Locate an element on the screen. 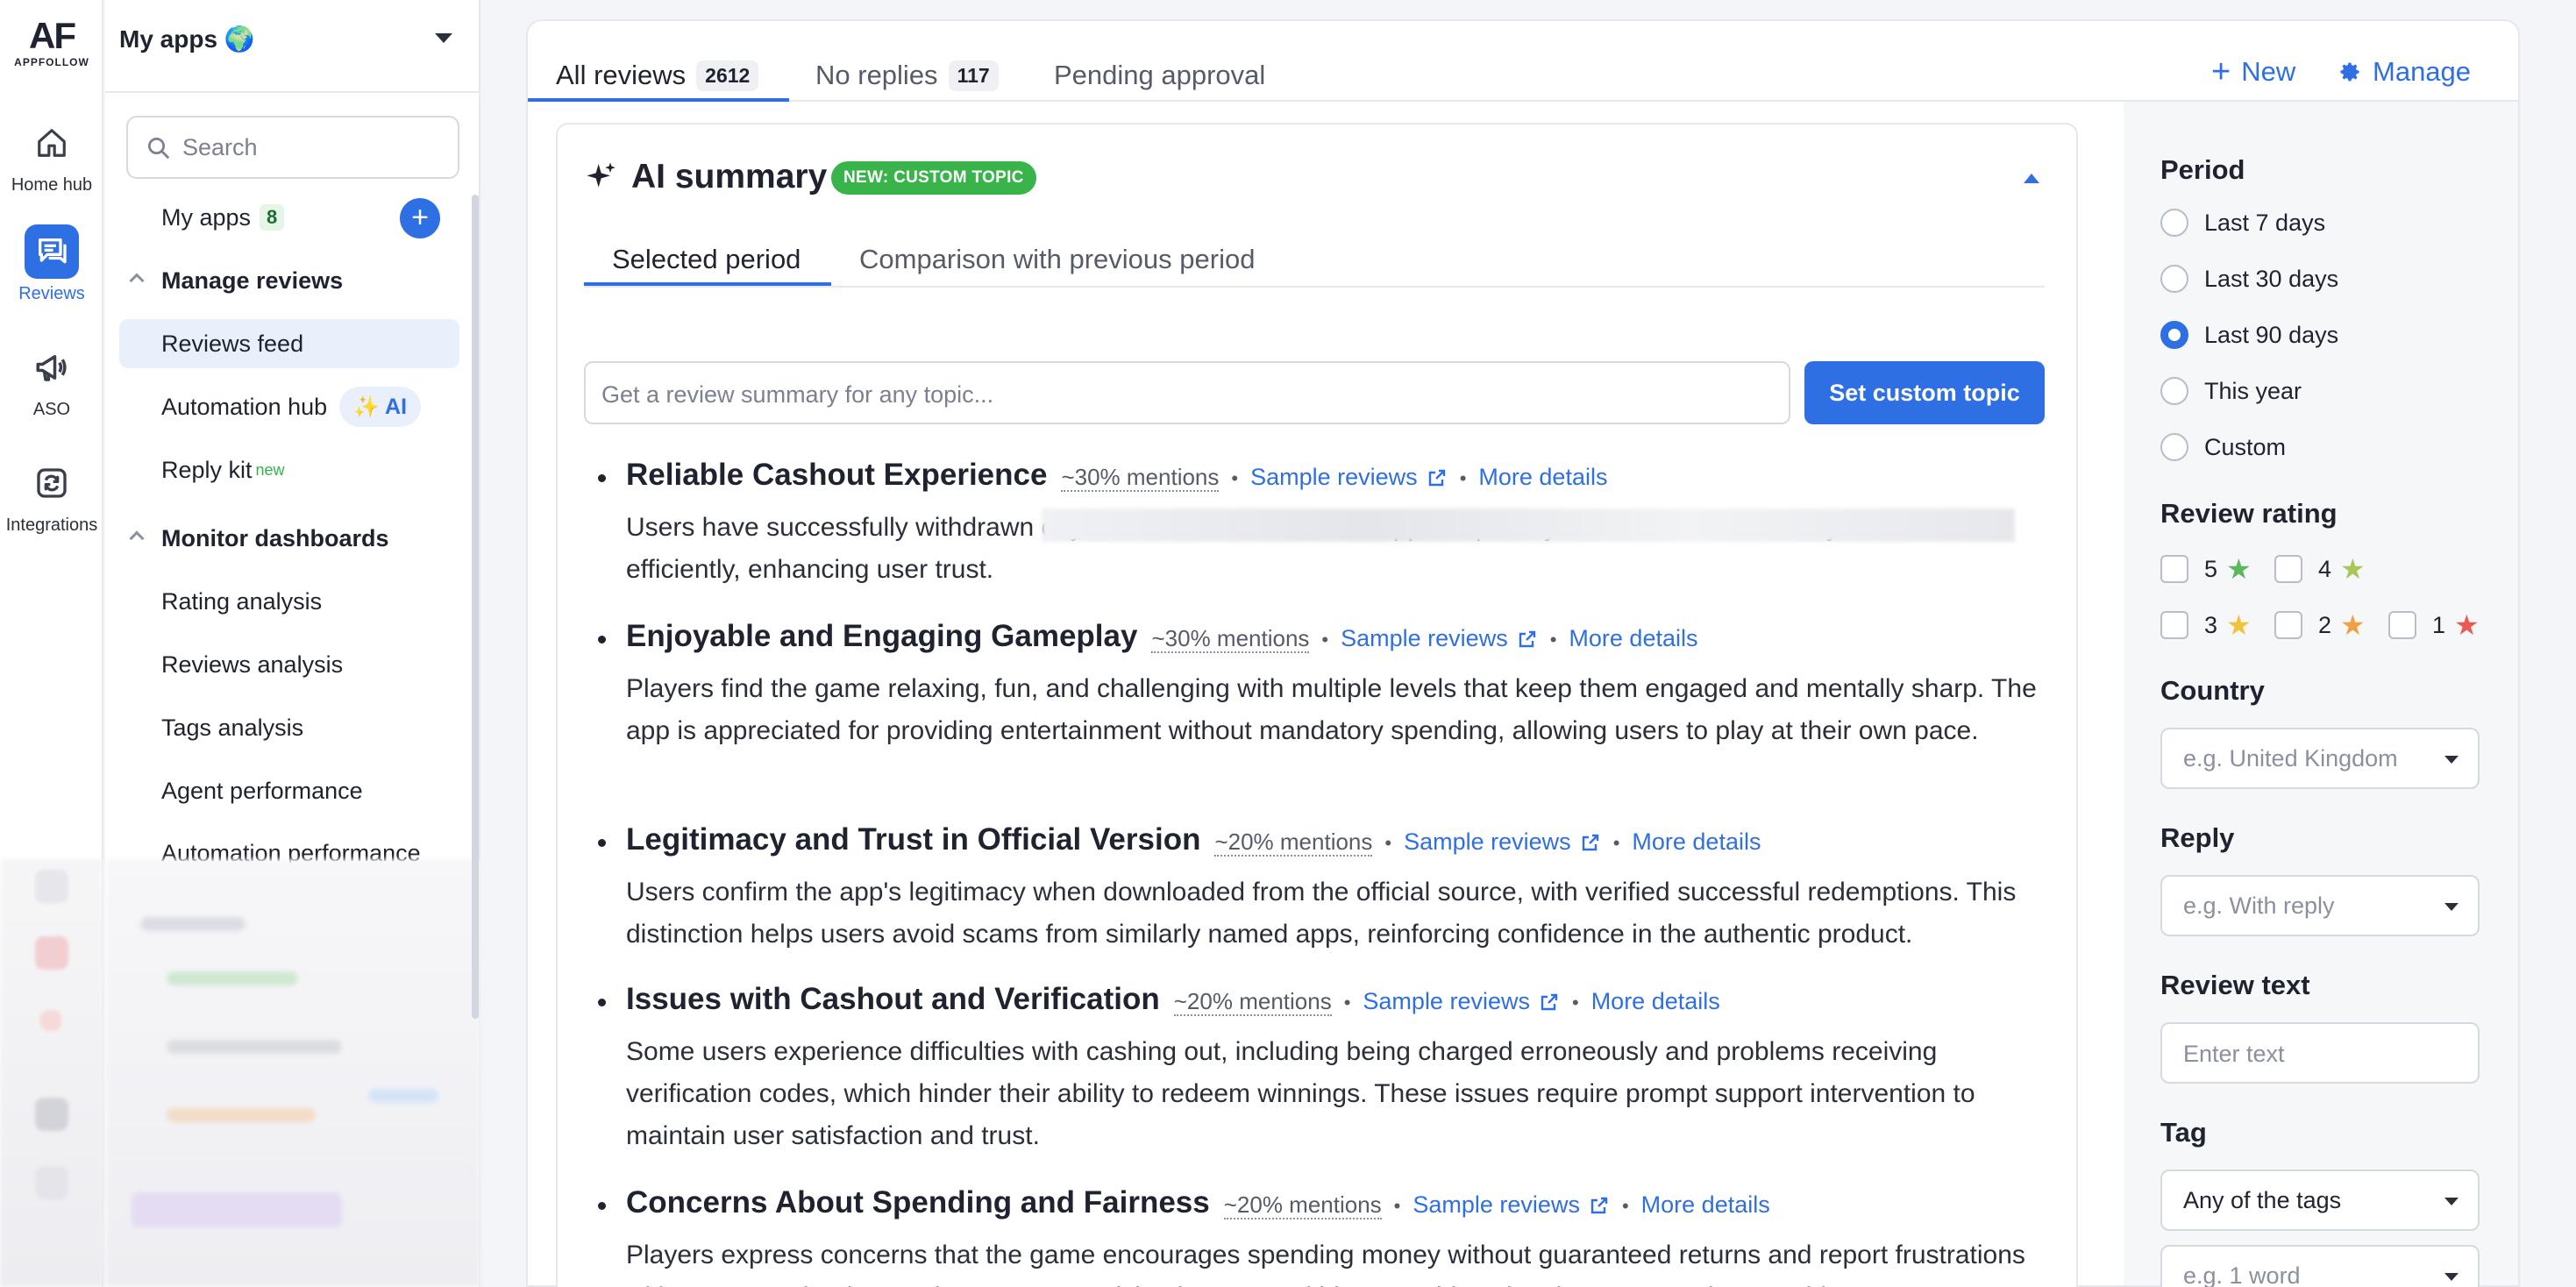 The image size is (2576, 1287). reply-select: e.g. With reply is located at coordinates (2320, 906).